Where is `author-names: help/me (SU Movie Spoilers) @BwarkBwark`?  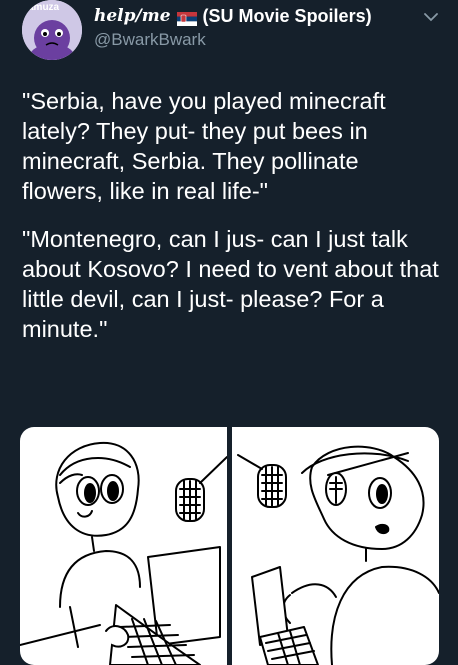 author-names: help/me (SU Movie Spoilers) @BwarkBwark is located at coordinates (233, 27).